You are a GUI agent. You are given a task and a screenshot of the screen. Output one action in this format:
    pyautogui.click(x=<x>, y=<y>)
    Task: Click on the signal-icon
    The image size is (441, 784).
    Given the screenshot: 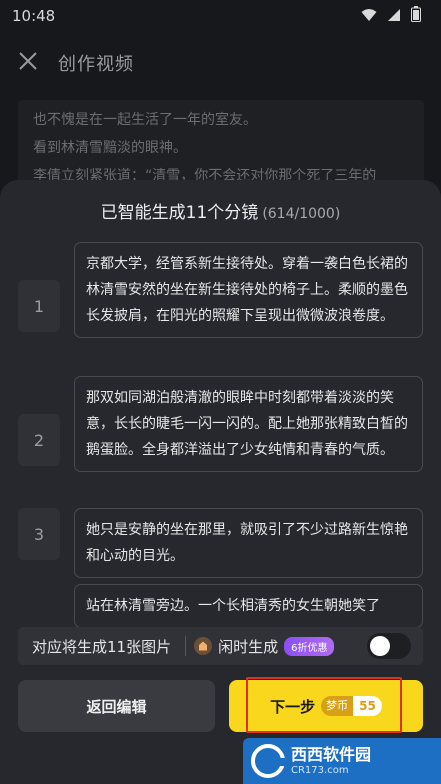 What is the action you would take?
    pyautogui.click(x=394, y=16)
    